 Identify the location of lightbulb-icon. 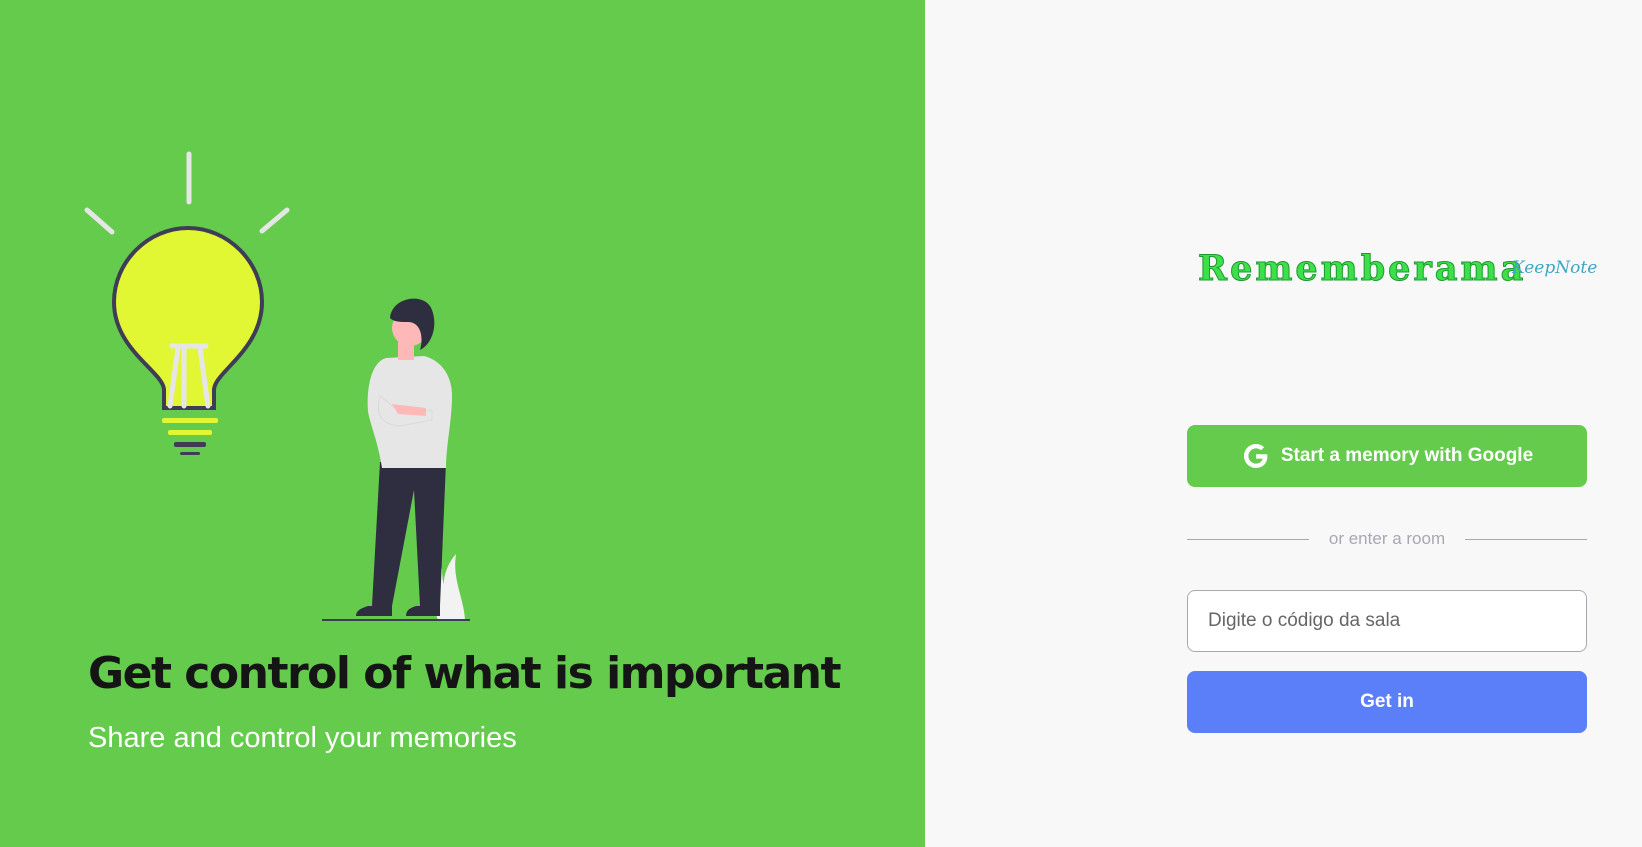
(188, 317).